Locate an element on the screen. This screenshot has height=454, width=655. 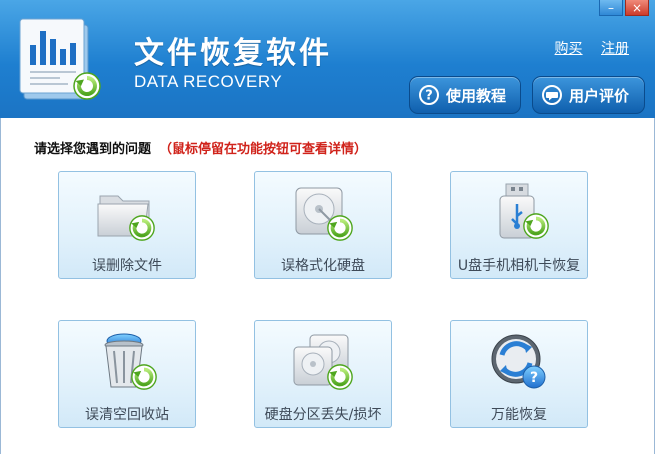
universal-recover-icon: ? is located at coordinates (518, 361).